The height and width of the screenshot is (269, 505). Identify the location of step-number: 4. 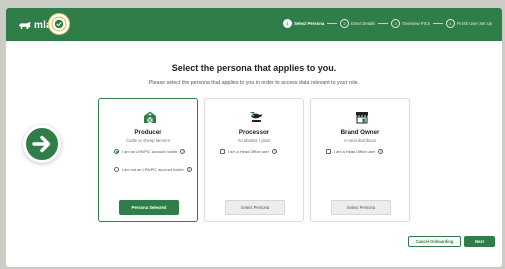
(450, 23).